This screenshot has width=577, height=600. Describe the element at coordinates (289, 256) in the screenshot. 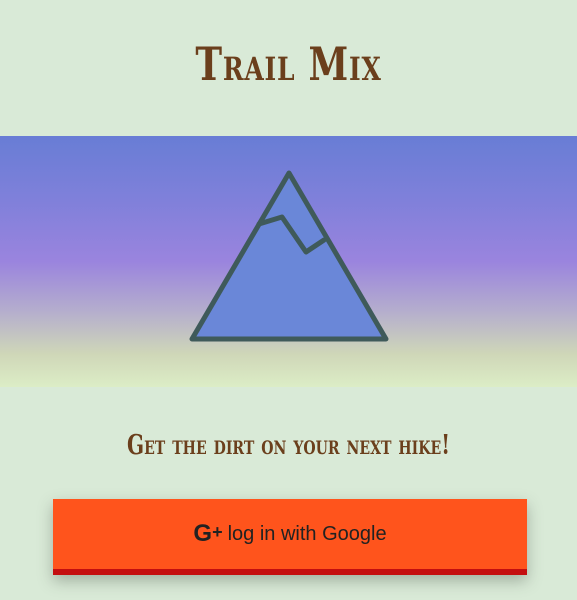

I see `mountain-icon` at that location.